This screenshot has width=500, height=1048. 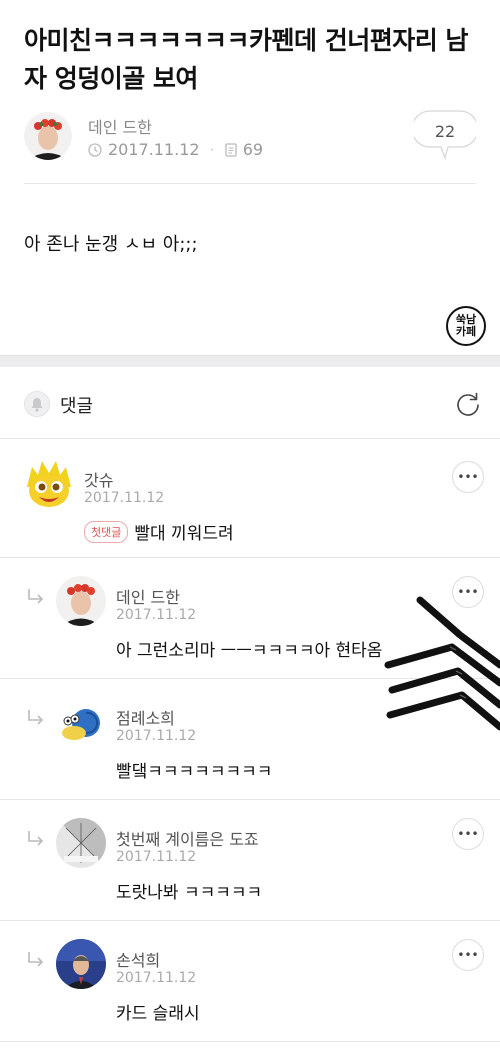 I want to click on reply-item: 손석희 2017.11.12 카드 슬래시 •••, so click(x=250, y=981).